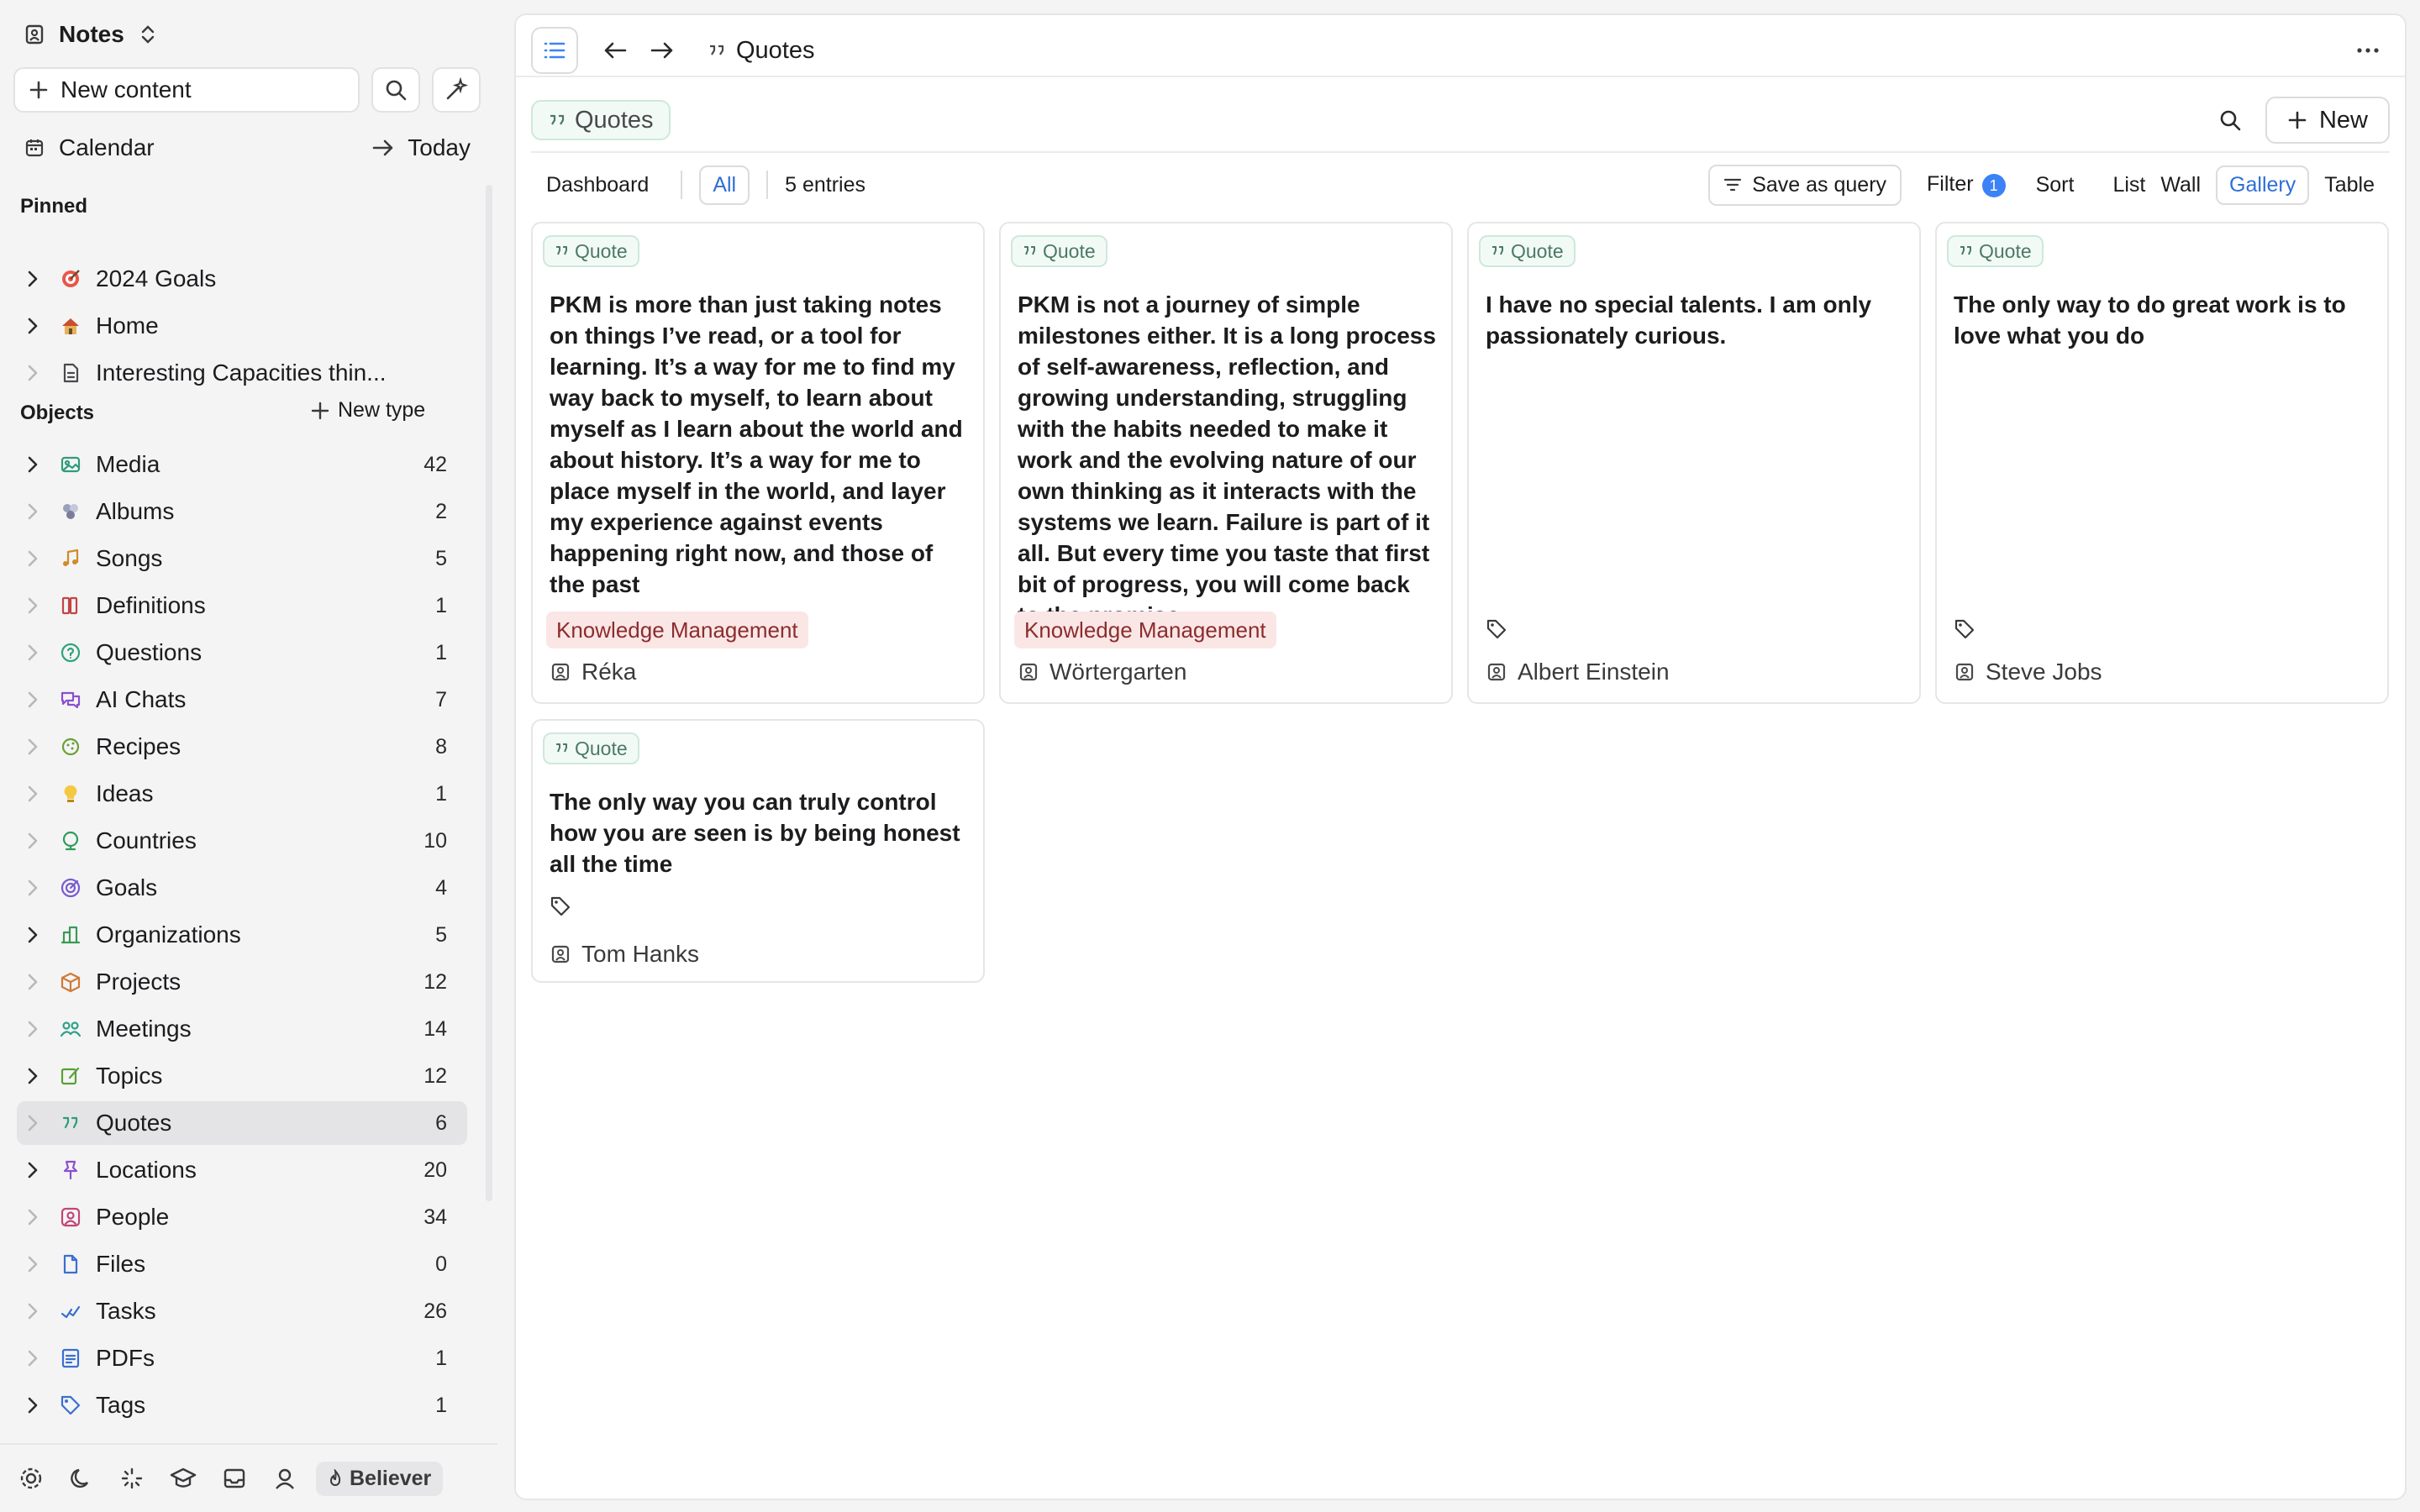 Image resolution: width=2420 pixels, height=1512 pixels. Describe the element at coordinates (601, 120) in the screenshot. I see `page-title: Quotes` at that location.